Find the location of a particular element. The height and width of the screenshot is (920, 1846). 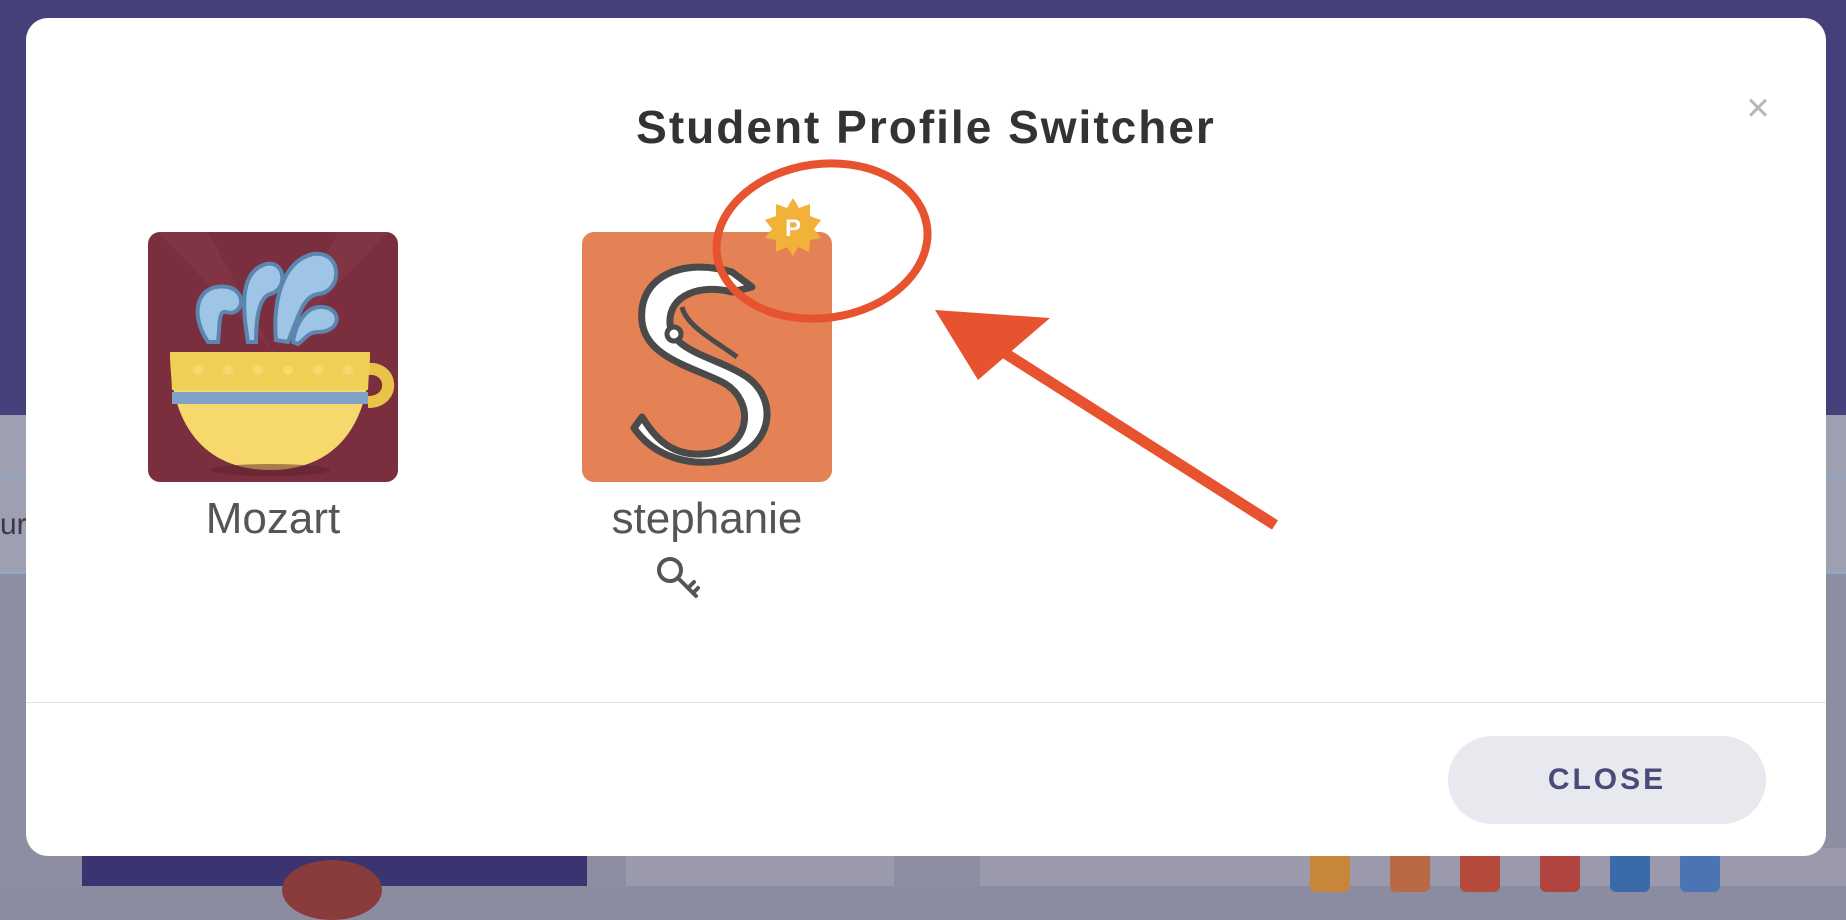

teacup-icon is located at coordinates (273, 357).